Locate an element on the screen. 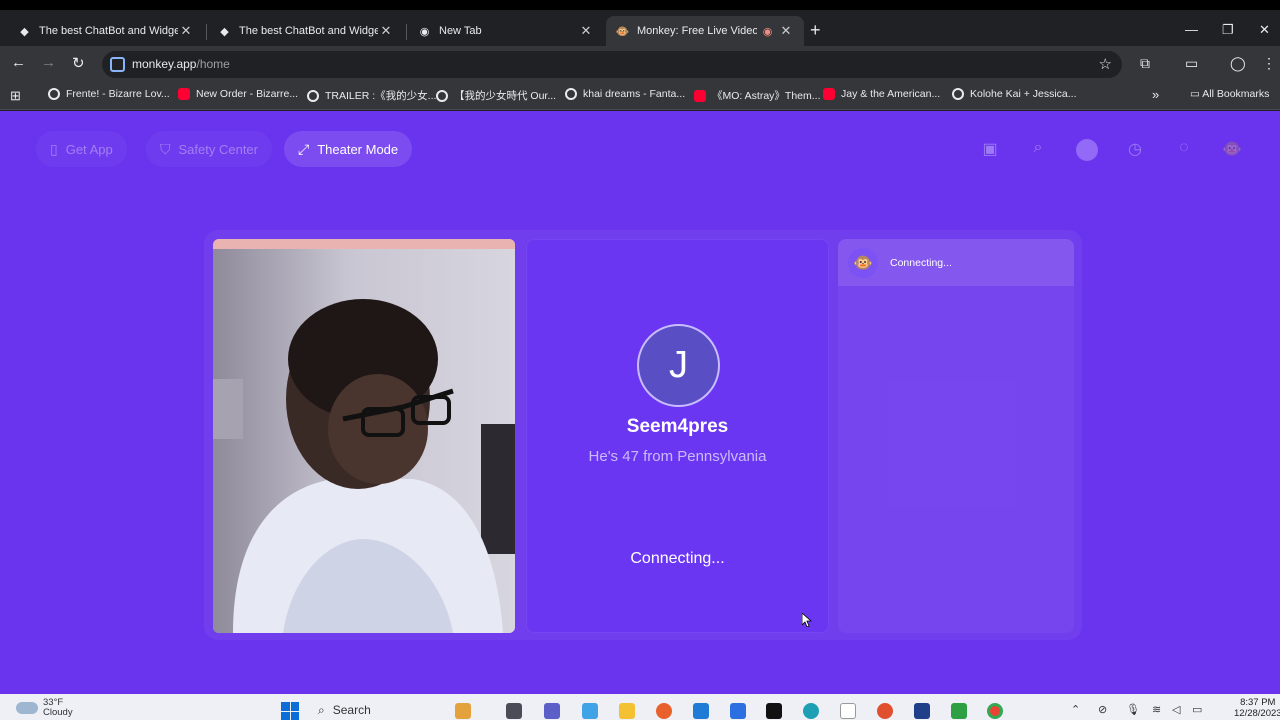 The image size is (1280, 720). tab-divider is located at coordinates (206, 32).